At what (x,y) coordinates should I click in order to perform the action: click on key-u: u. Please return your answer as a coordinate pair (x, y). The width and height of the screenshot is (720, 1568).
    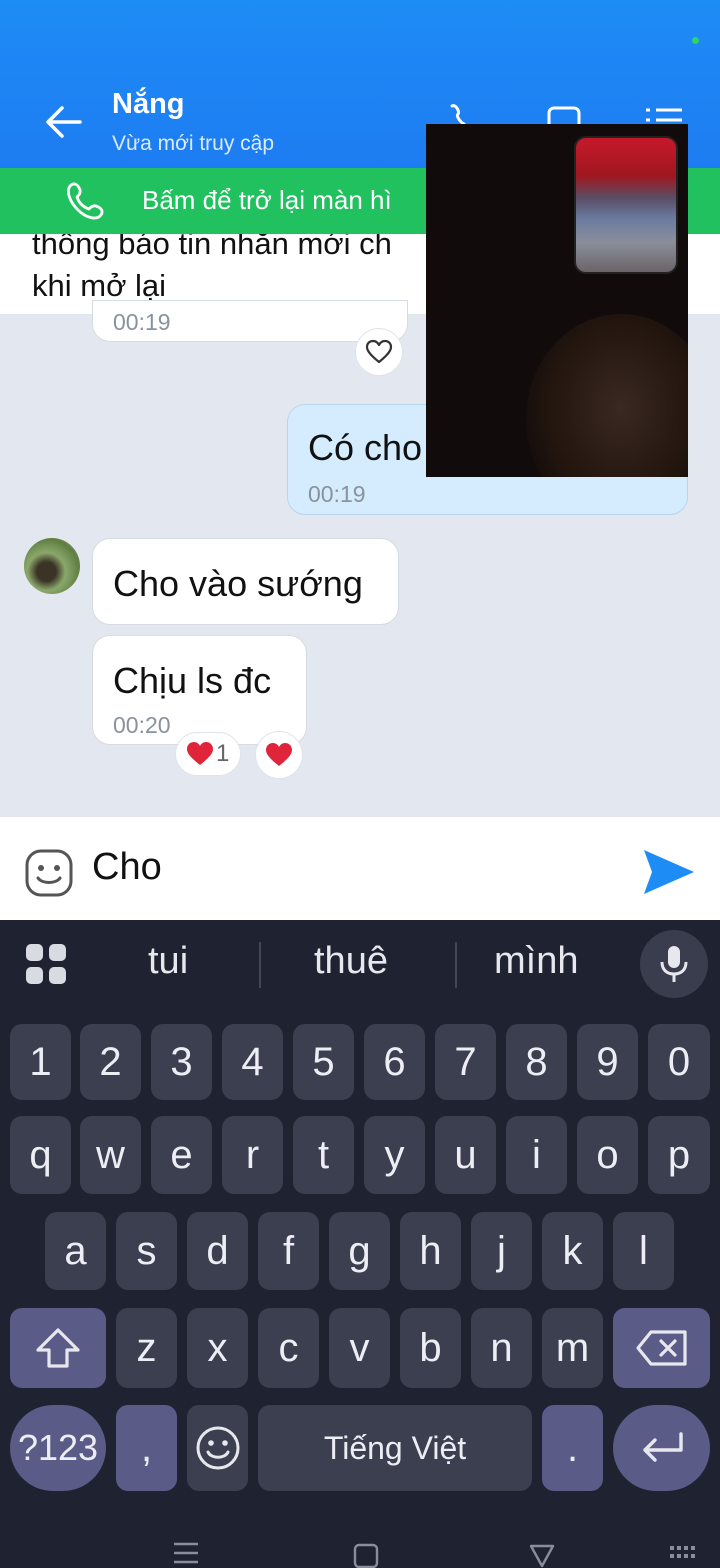
    Looking at the image, I should click on (465, 1155).